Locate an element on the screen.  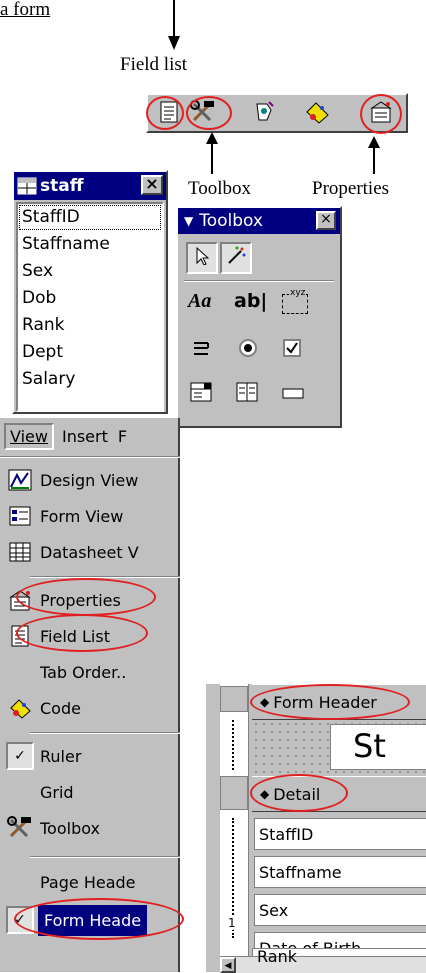
toolbox-callout: Toolbox is located at coordinates (220, 188).